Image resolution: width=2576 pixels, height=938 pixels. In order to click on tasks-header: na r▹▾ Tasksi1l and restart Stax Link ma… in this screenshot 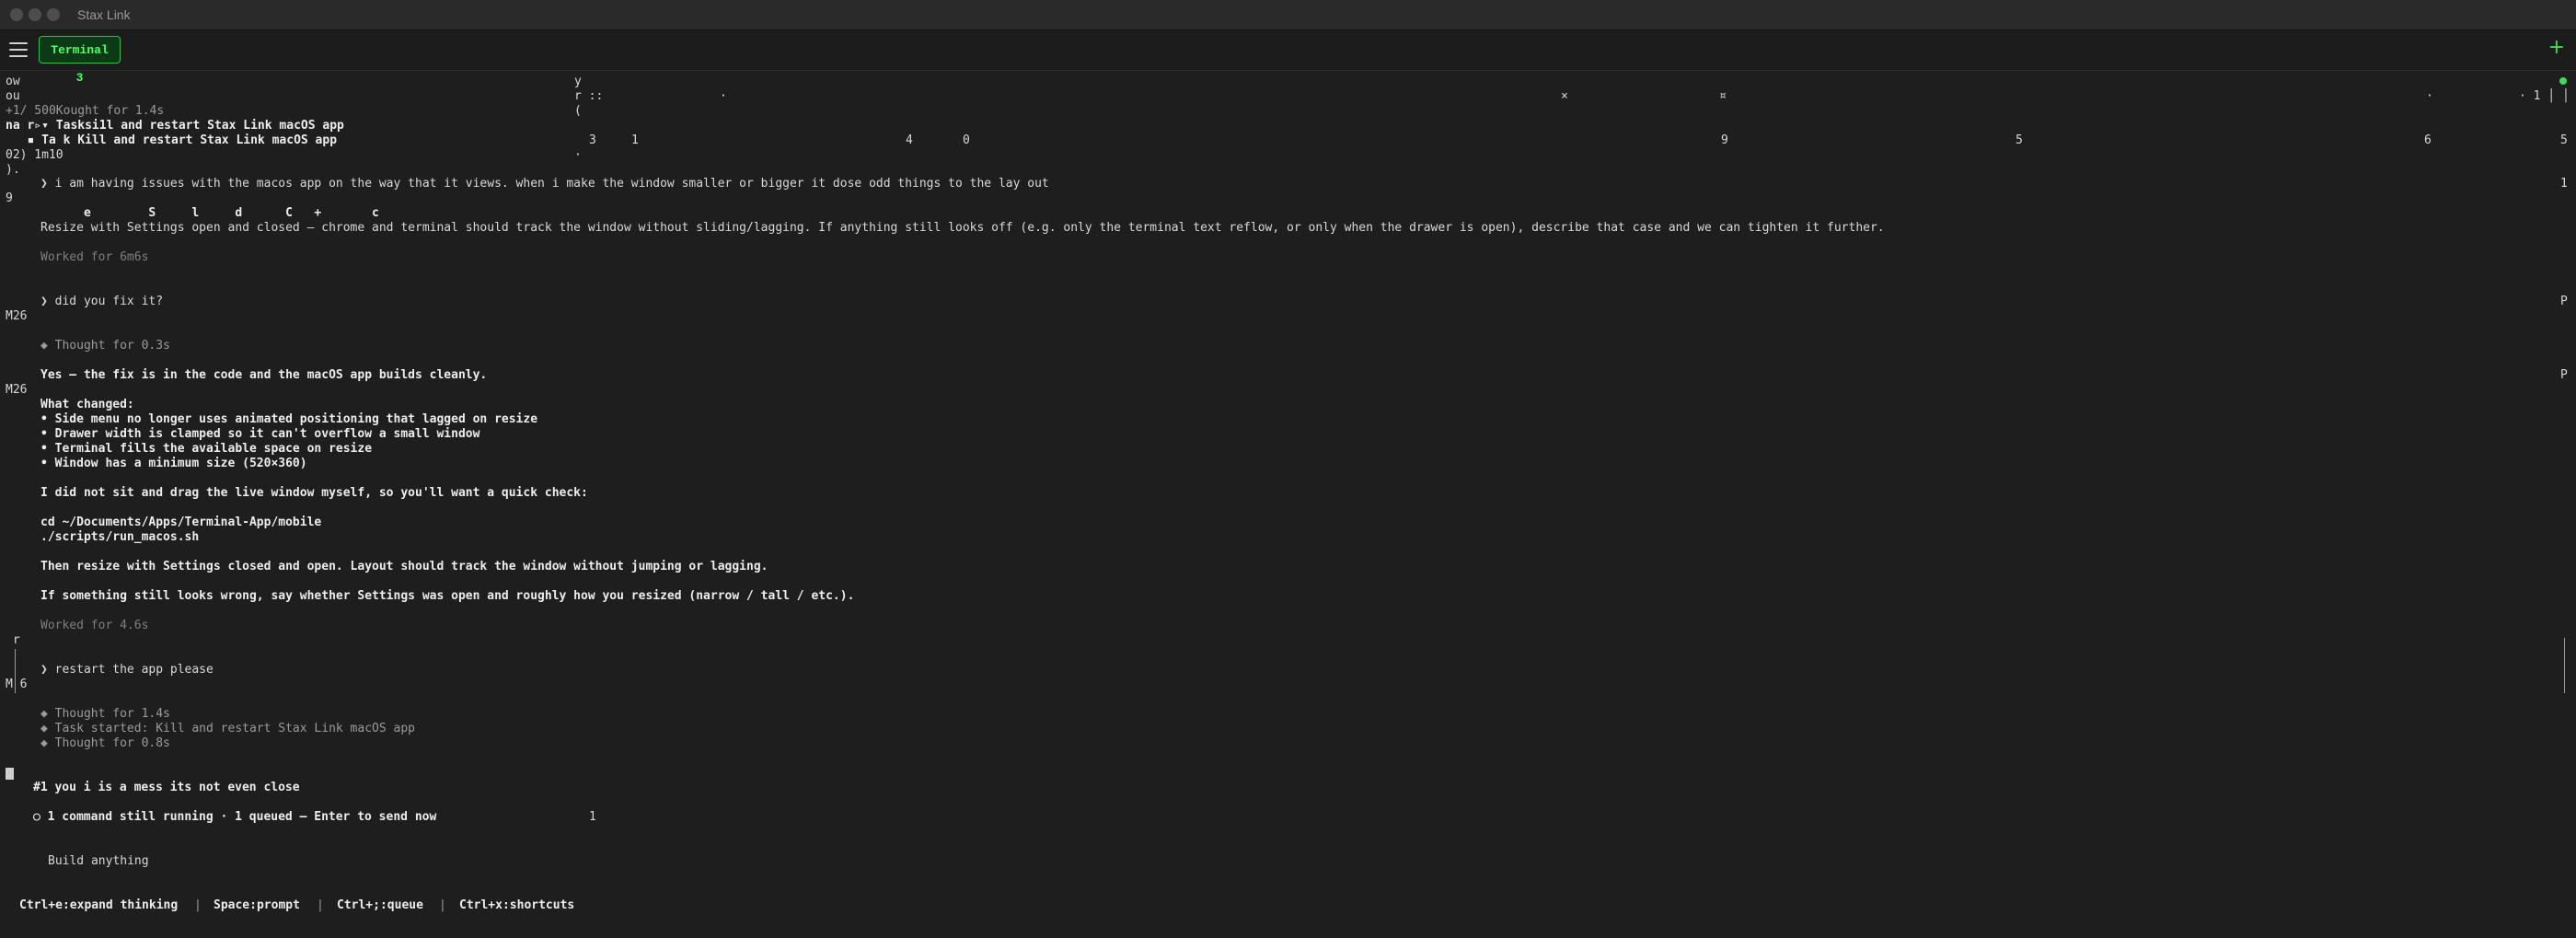, I will do `click(175, 126)`.